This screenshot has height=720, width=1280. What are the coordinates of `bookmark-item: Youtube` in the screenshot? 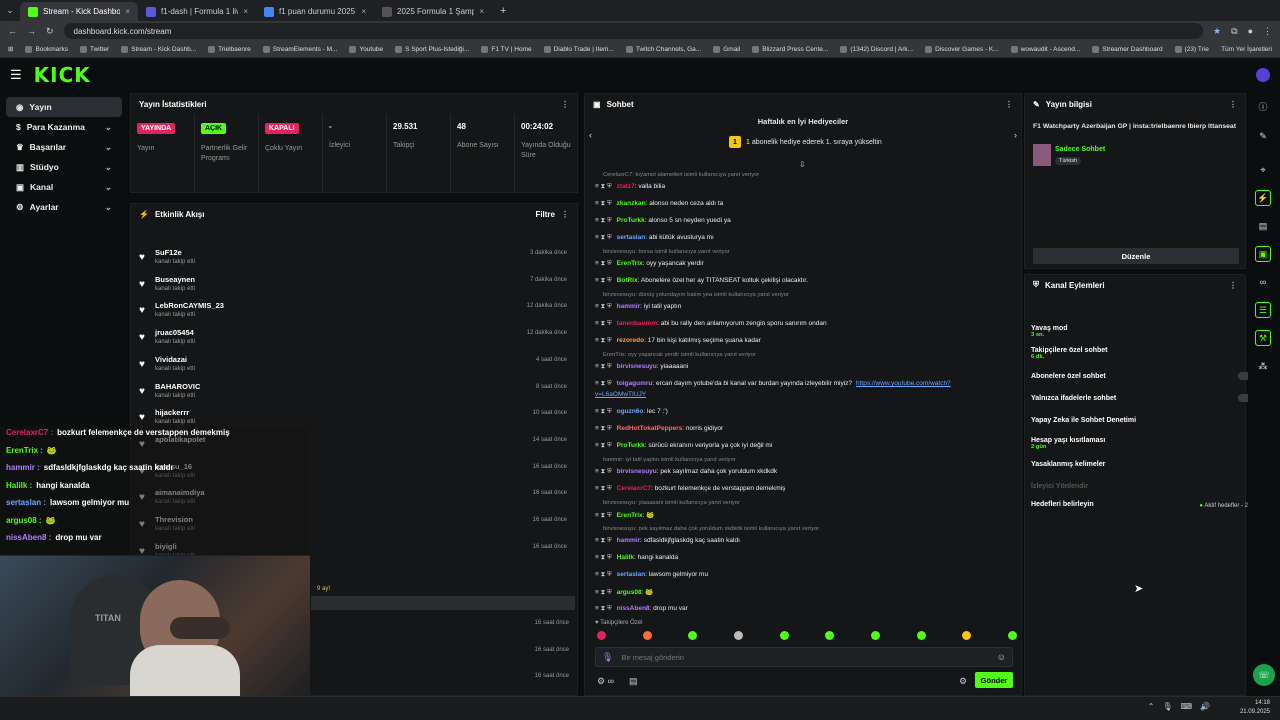 It's located at (366, 49).